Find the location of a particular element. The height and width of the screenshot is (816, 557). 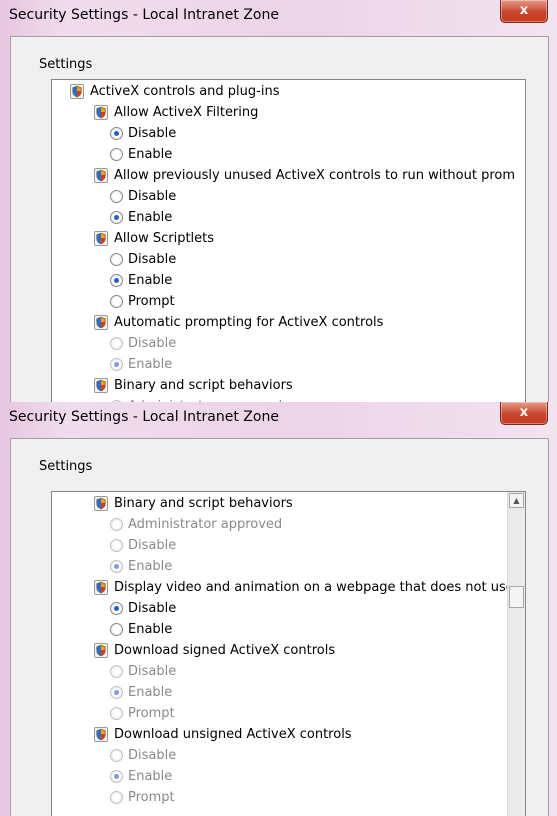

setting-label: Allow Scriptlets is located at coordinates (164, 238).